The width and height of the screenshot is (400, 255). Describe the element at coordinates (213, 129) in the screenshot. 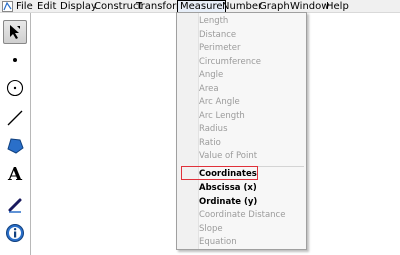

I see `menu-item-radius: Radius` at that location.